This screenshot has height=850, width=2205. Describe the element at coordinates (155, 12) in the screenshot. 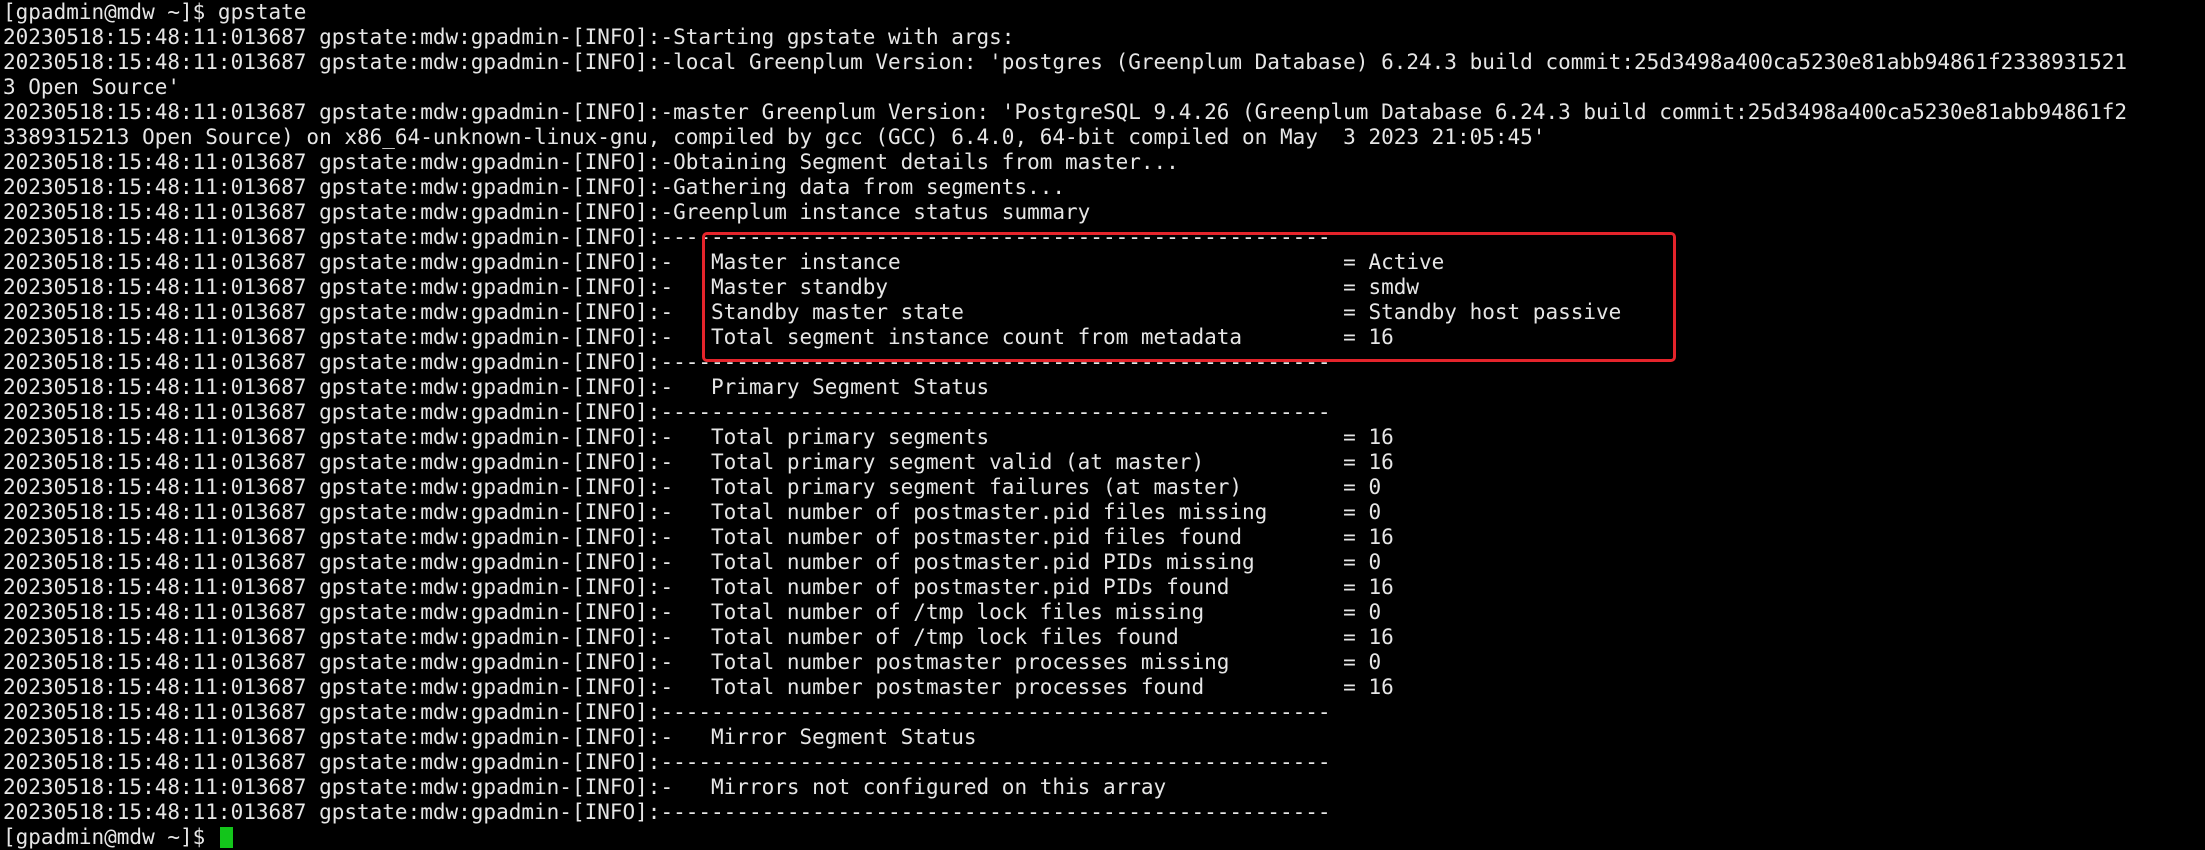

I see `command-prompt-line: [gpadmin@mdw ~]$ gpstate` at that location.